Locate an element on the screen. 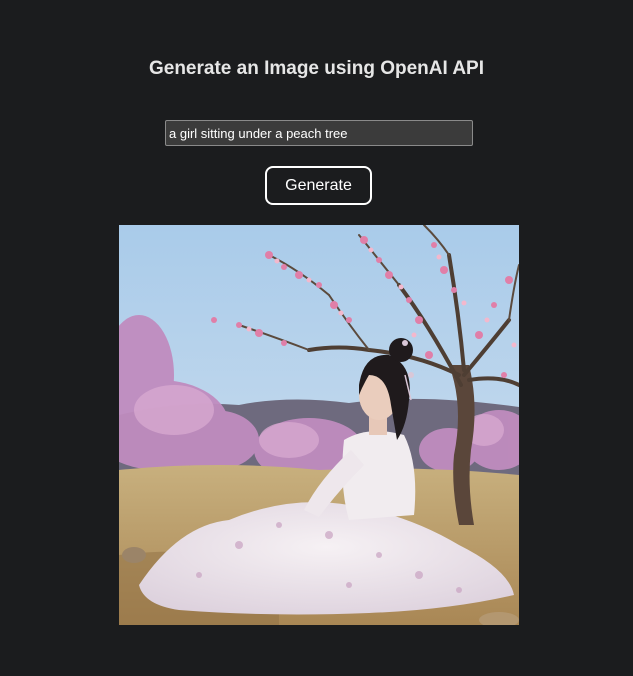 This screenshot has height=676, width=633. page-title: Generate an Image using OpenAI API is located at coordinates (316, 68).